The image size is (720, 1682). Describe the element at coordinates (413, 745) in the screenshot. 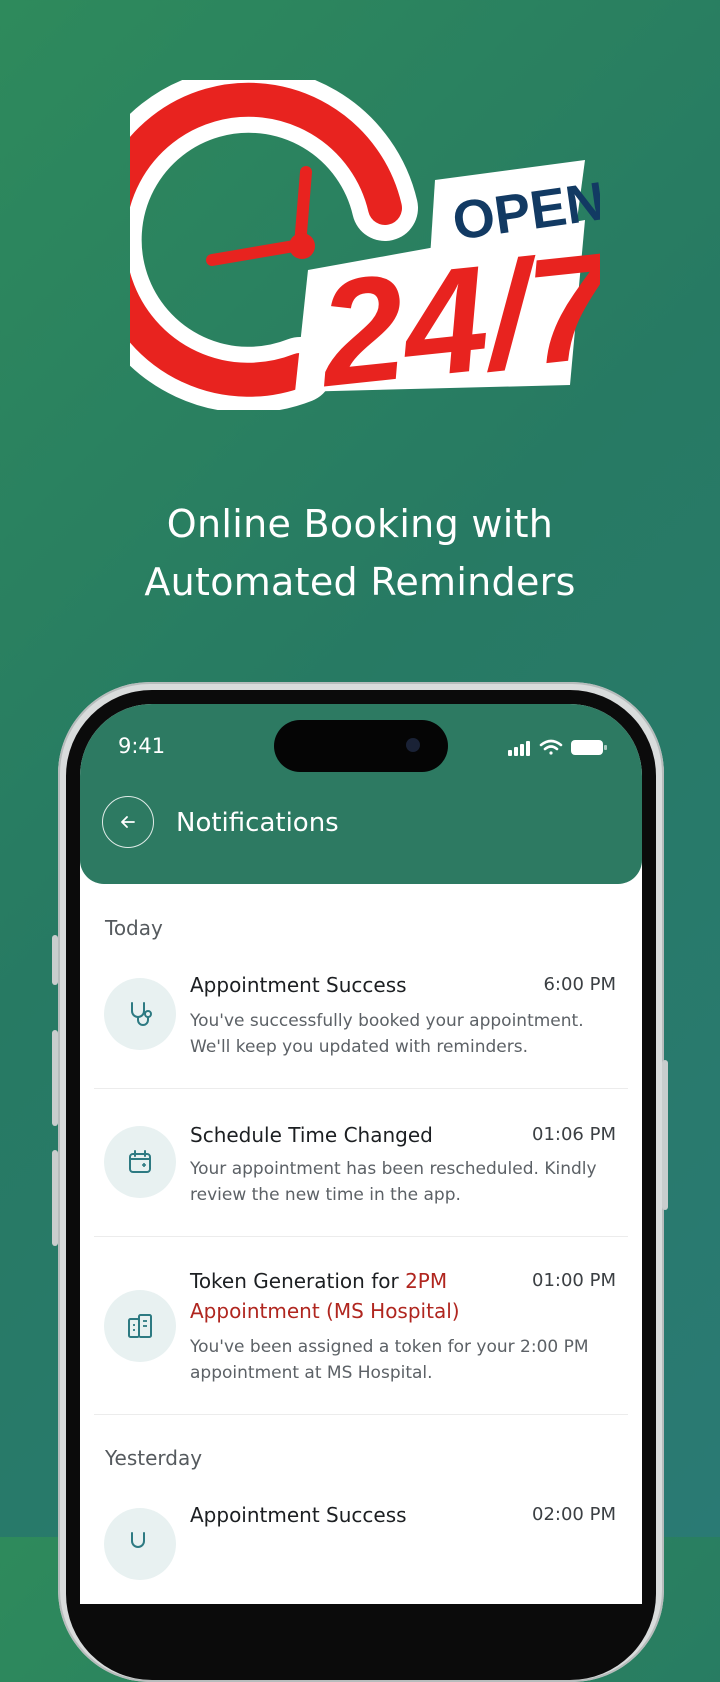

I see `camera-dot-icon` at that location.